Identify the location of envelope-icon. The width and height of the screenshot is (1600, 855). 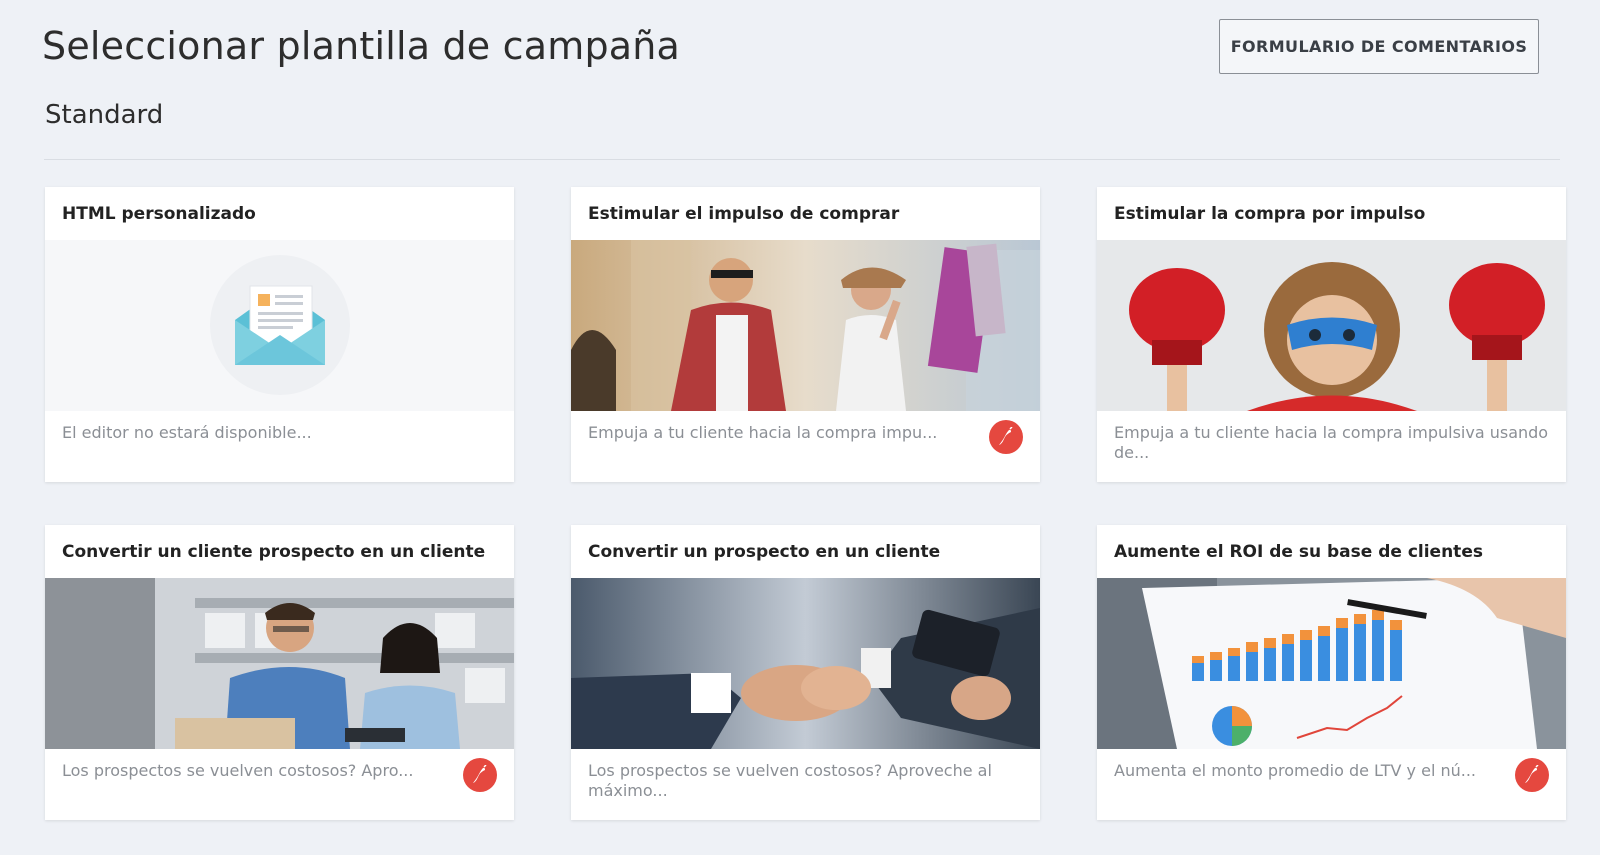
(279, 325).